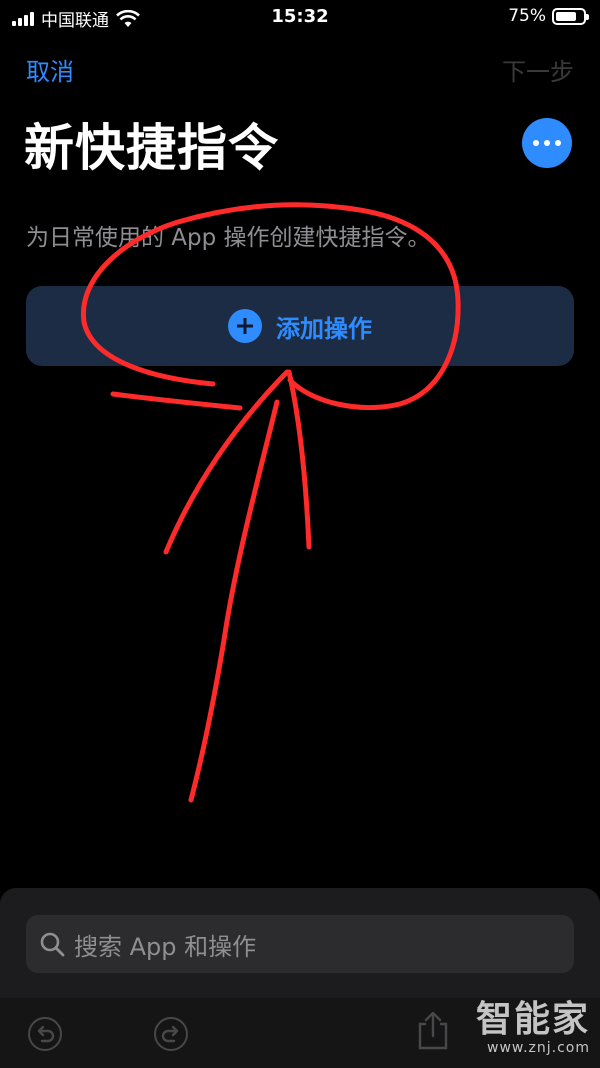 Image resolution: width=600 pixels, height=1068 pixels. What do you see at coordinates (536, 143) in the screenshot?
I see `ellipsis-icon` at bounding box center [536, 143].